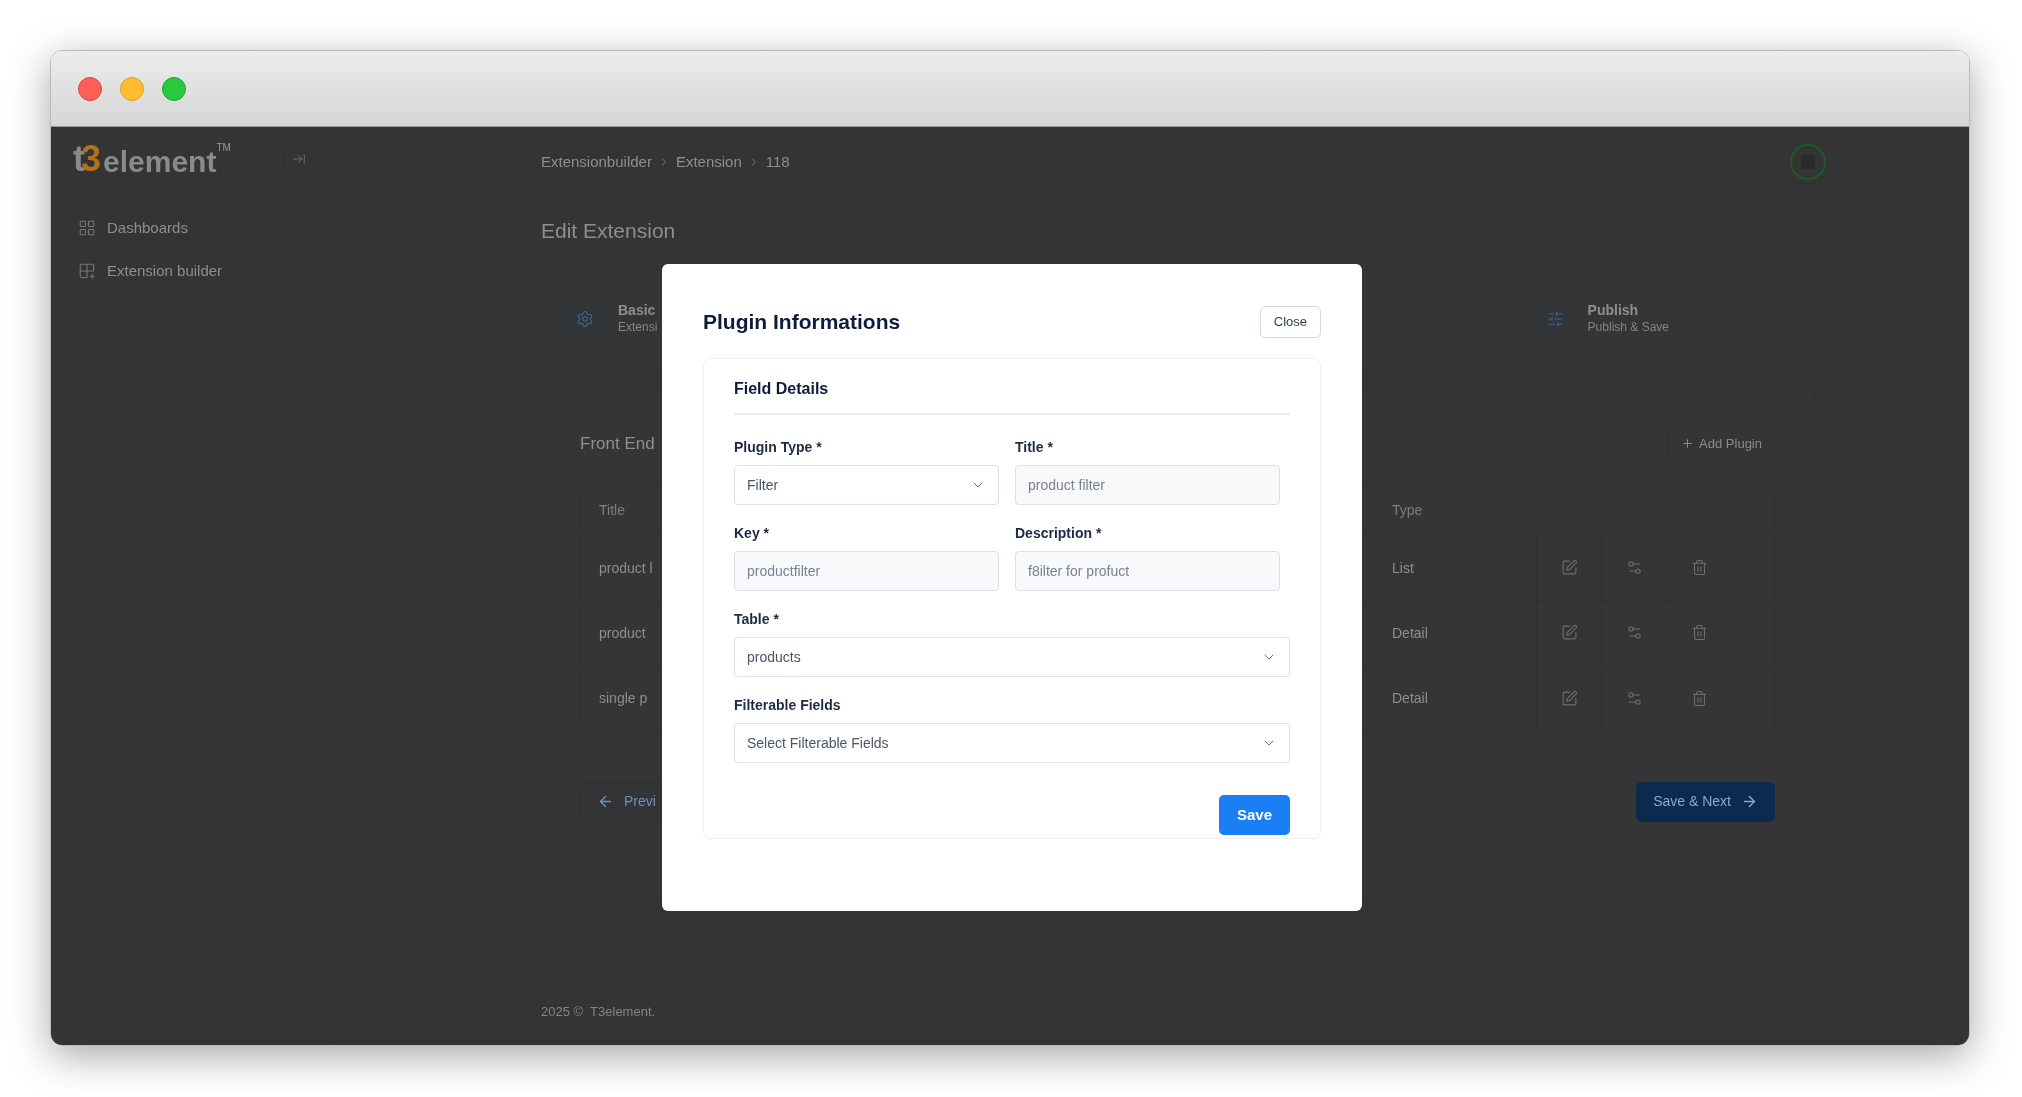 This screenshot has width=2022, height=1097. I want to click on breadcrumb-link: Extensionbuilder, so click(596, 162).